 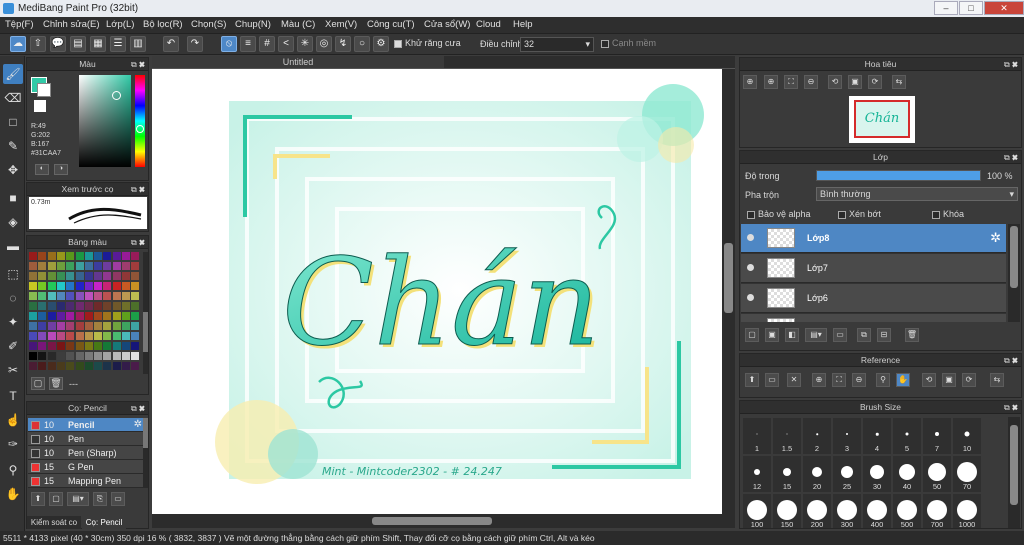 What do you see at coordinates (873, 318) in the screenshot?
I see `layer-row` at bounding box center [873, 318].